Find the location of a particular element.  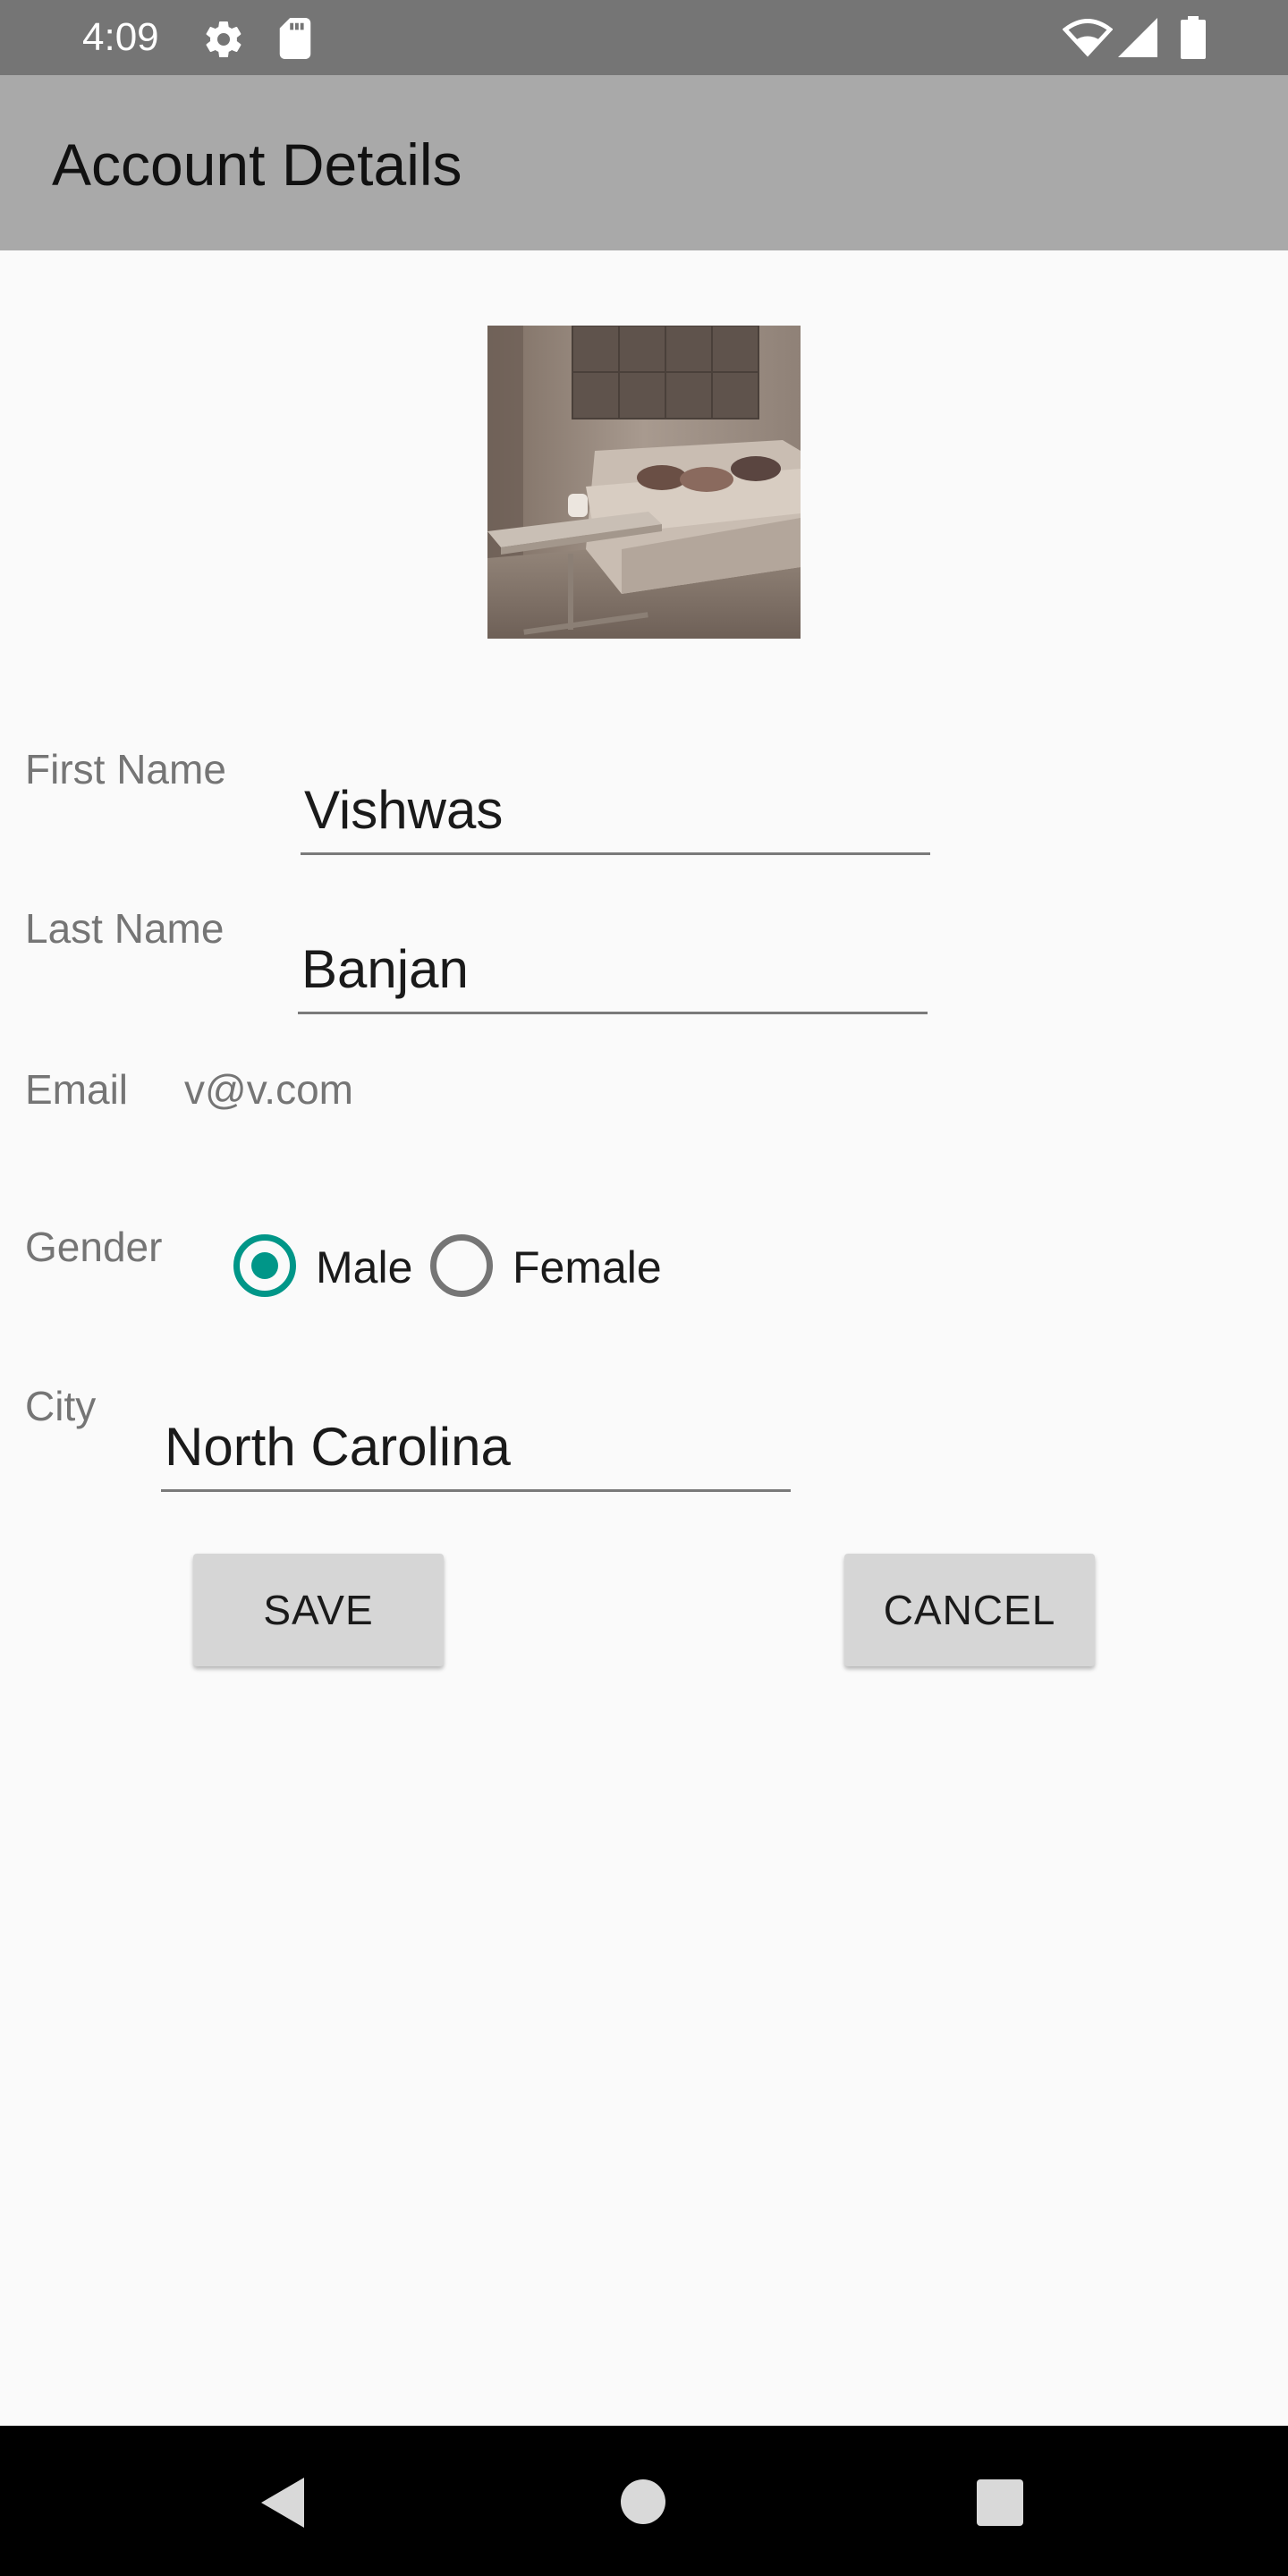

home-icon is located at coordinates (643, 2501).